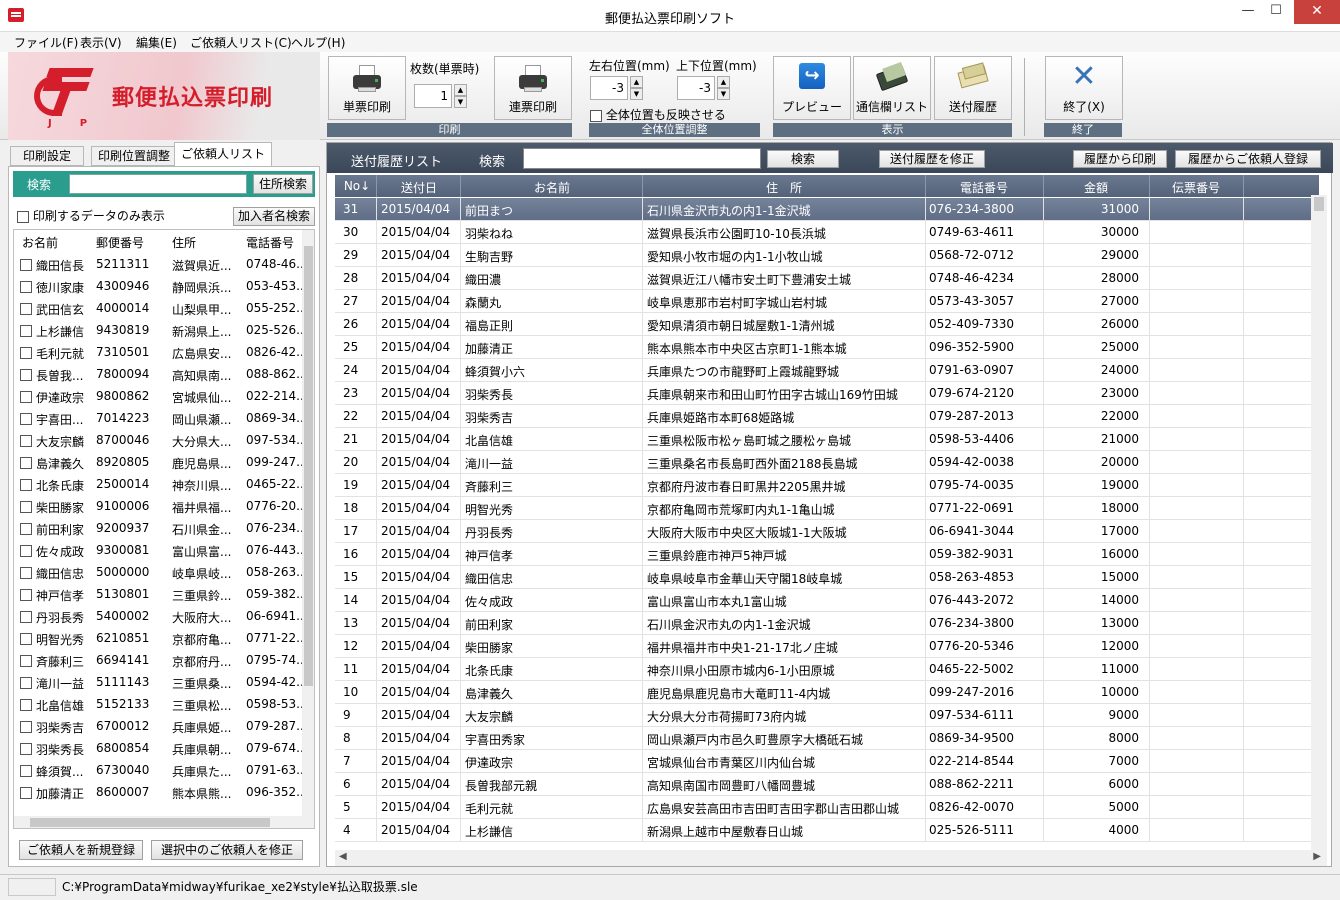 The height and width of the screenshot is (900, 1340). I want to click on col-amount: 金額, so click(1096, 187).